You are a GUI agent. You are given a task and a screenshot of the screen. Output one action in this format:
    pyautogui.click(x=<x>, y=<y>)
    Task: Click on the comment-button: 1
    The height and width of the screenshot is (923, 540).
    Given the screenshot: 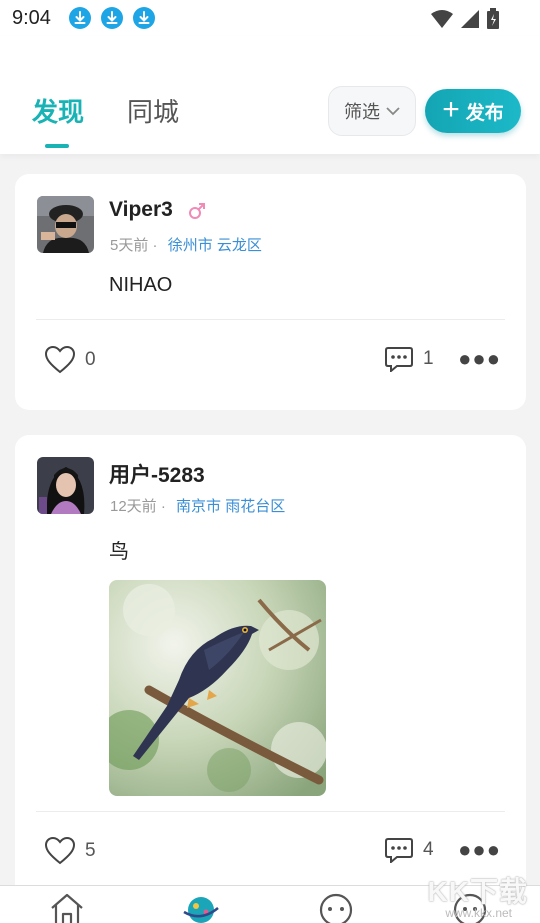 What is the action you would take?
    pyautogui.click(x=409, y=359)
    